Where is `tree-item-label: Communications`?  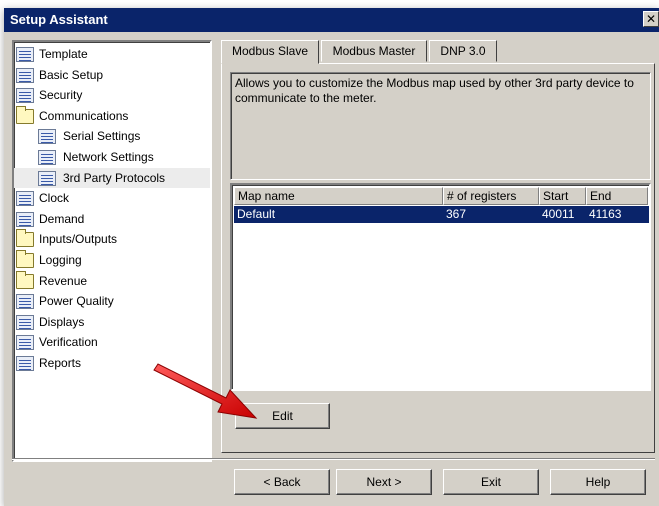
tree-item-label: Communications is located at coordinates (84, 115).